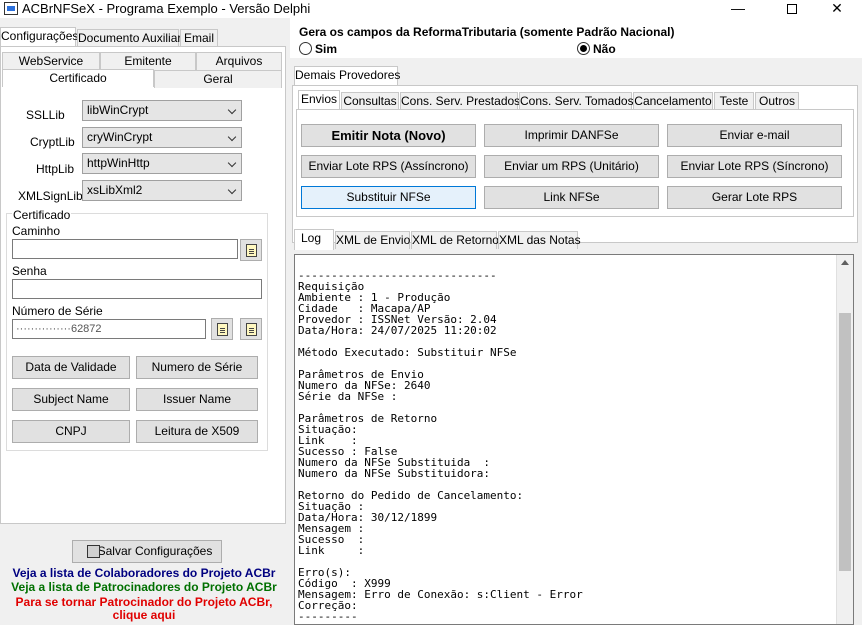  Describe the element at coordinates (162, 137) in the screenshot. I see `cryptlib-select: cryWinCrypt` at that location.